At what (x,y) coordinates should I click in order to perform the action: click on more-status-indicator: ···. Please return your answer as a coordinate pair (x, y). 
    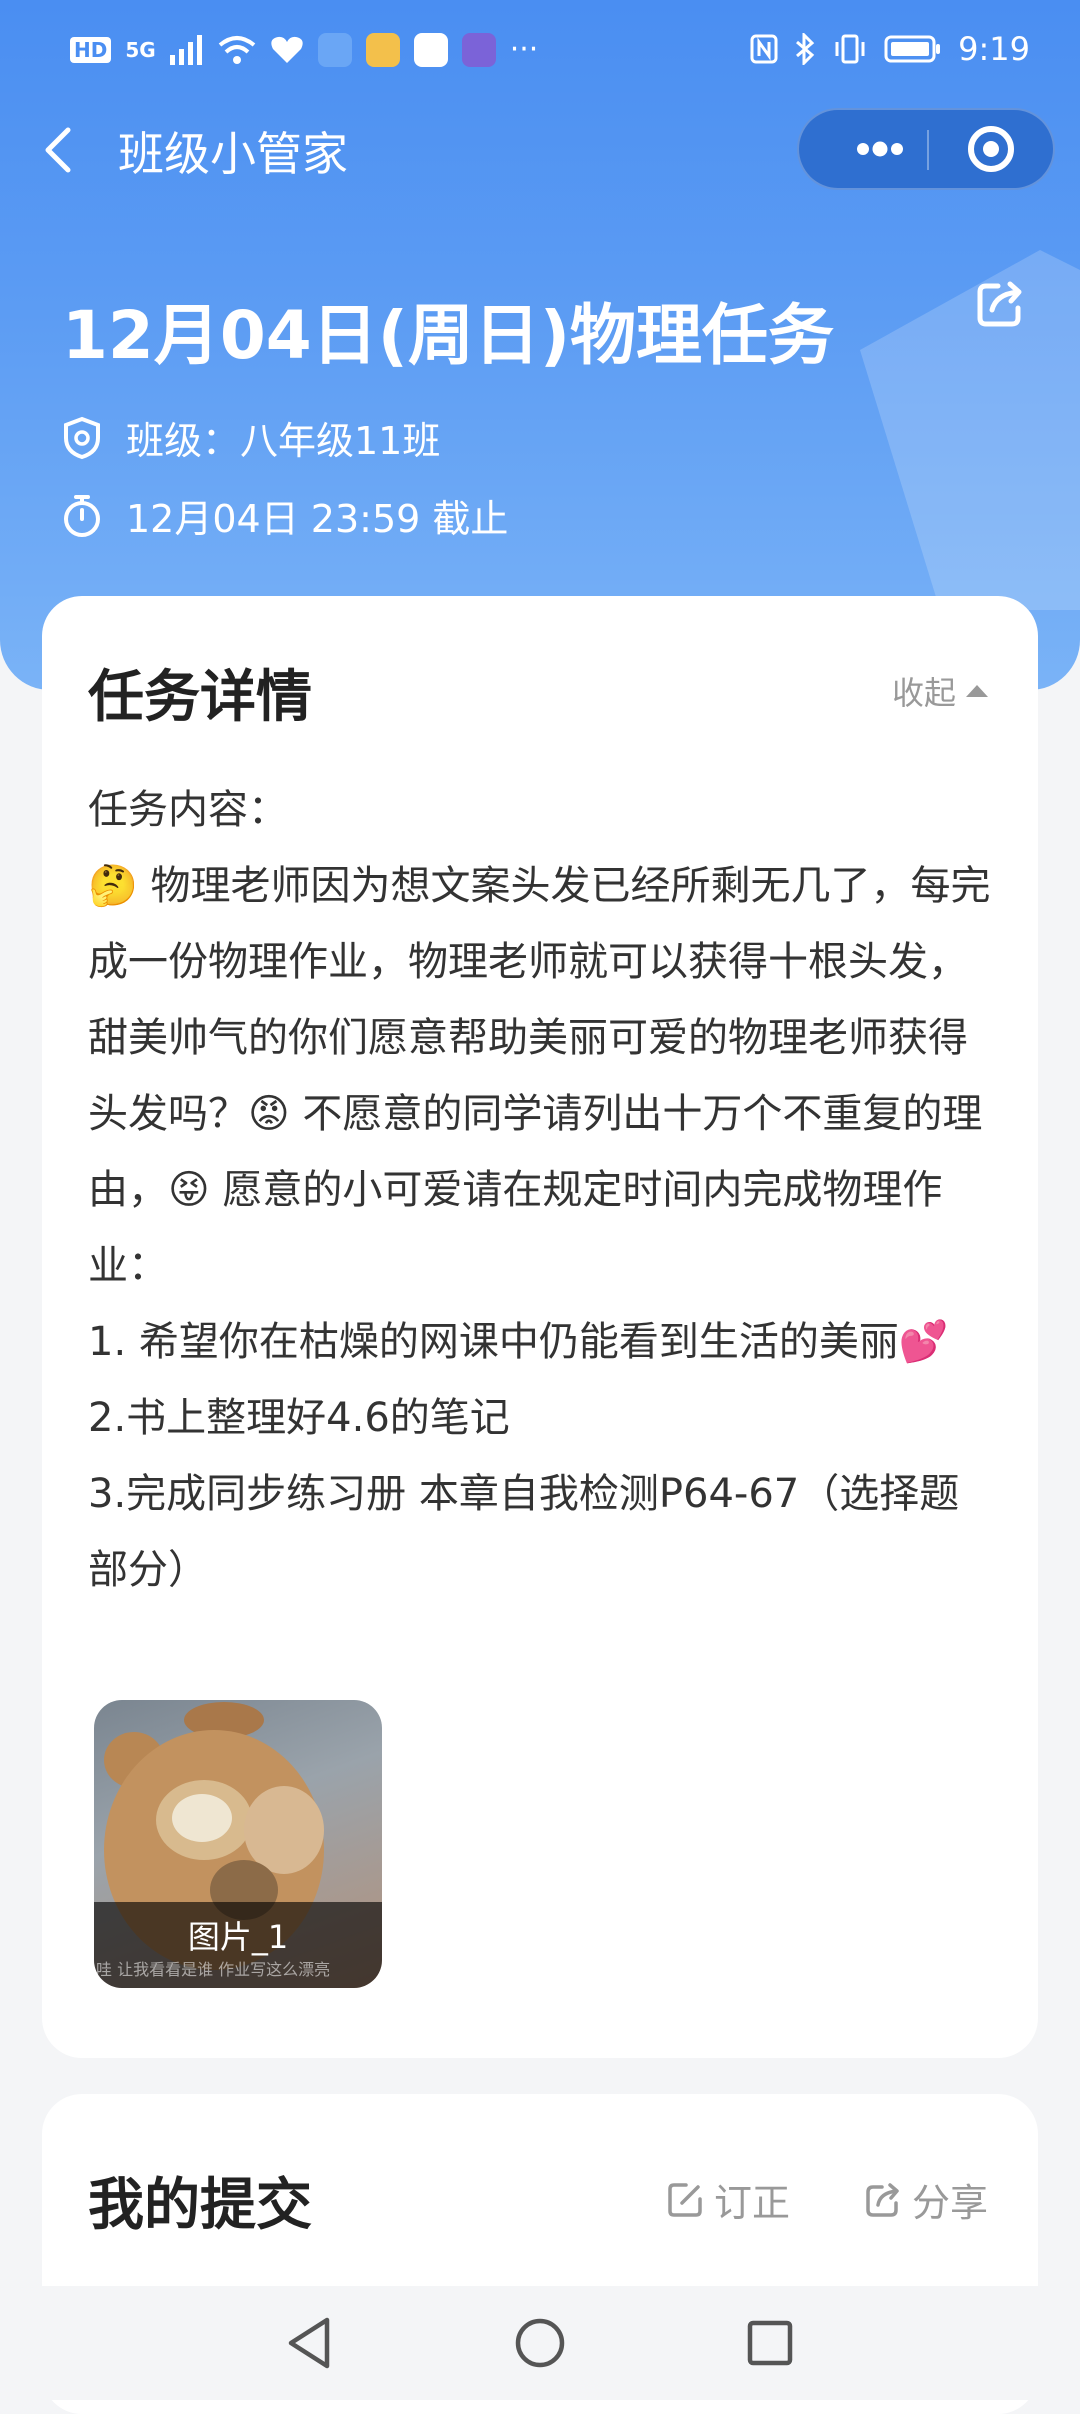
    Looking at the image, I should click on (524, 49).